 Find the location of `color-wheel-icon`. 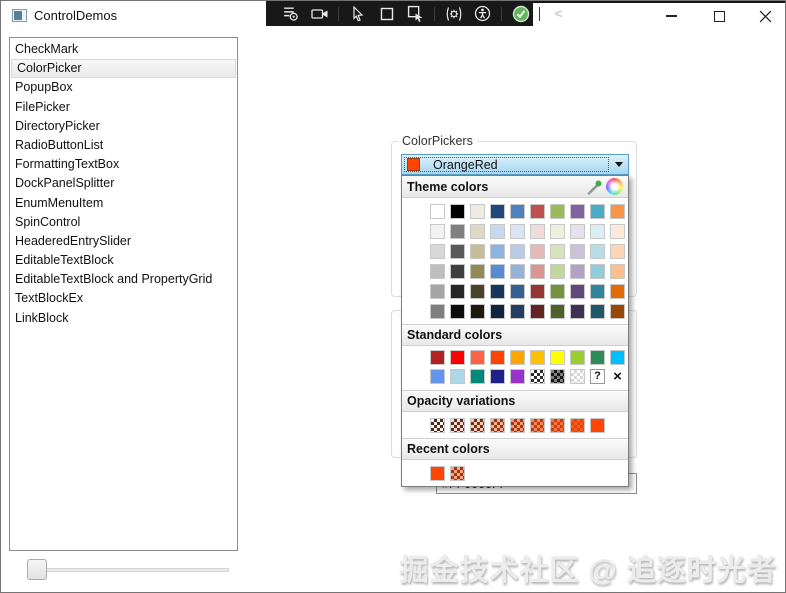

color-wheel-icon is located at coordinates (614, 186).